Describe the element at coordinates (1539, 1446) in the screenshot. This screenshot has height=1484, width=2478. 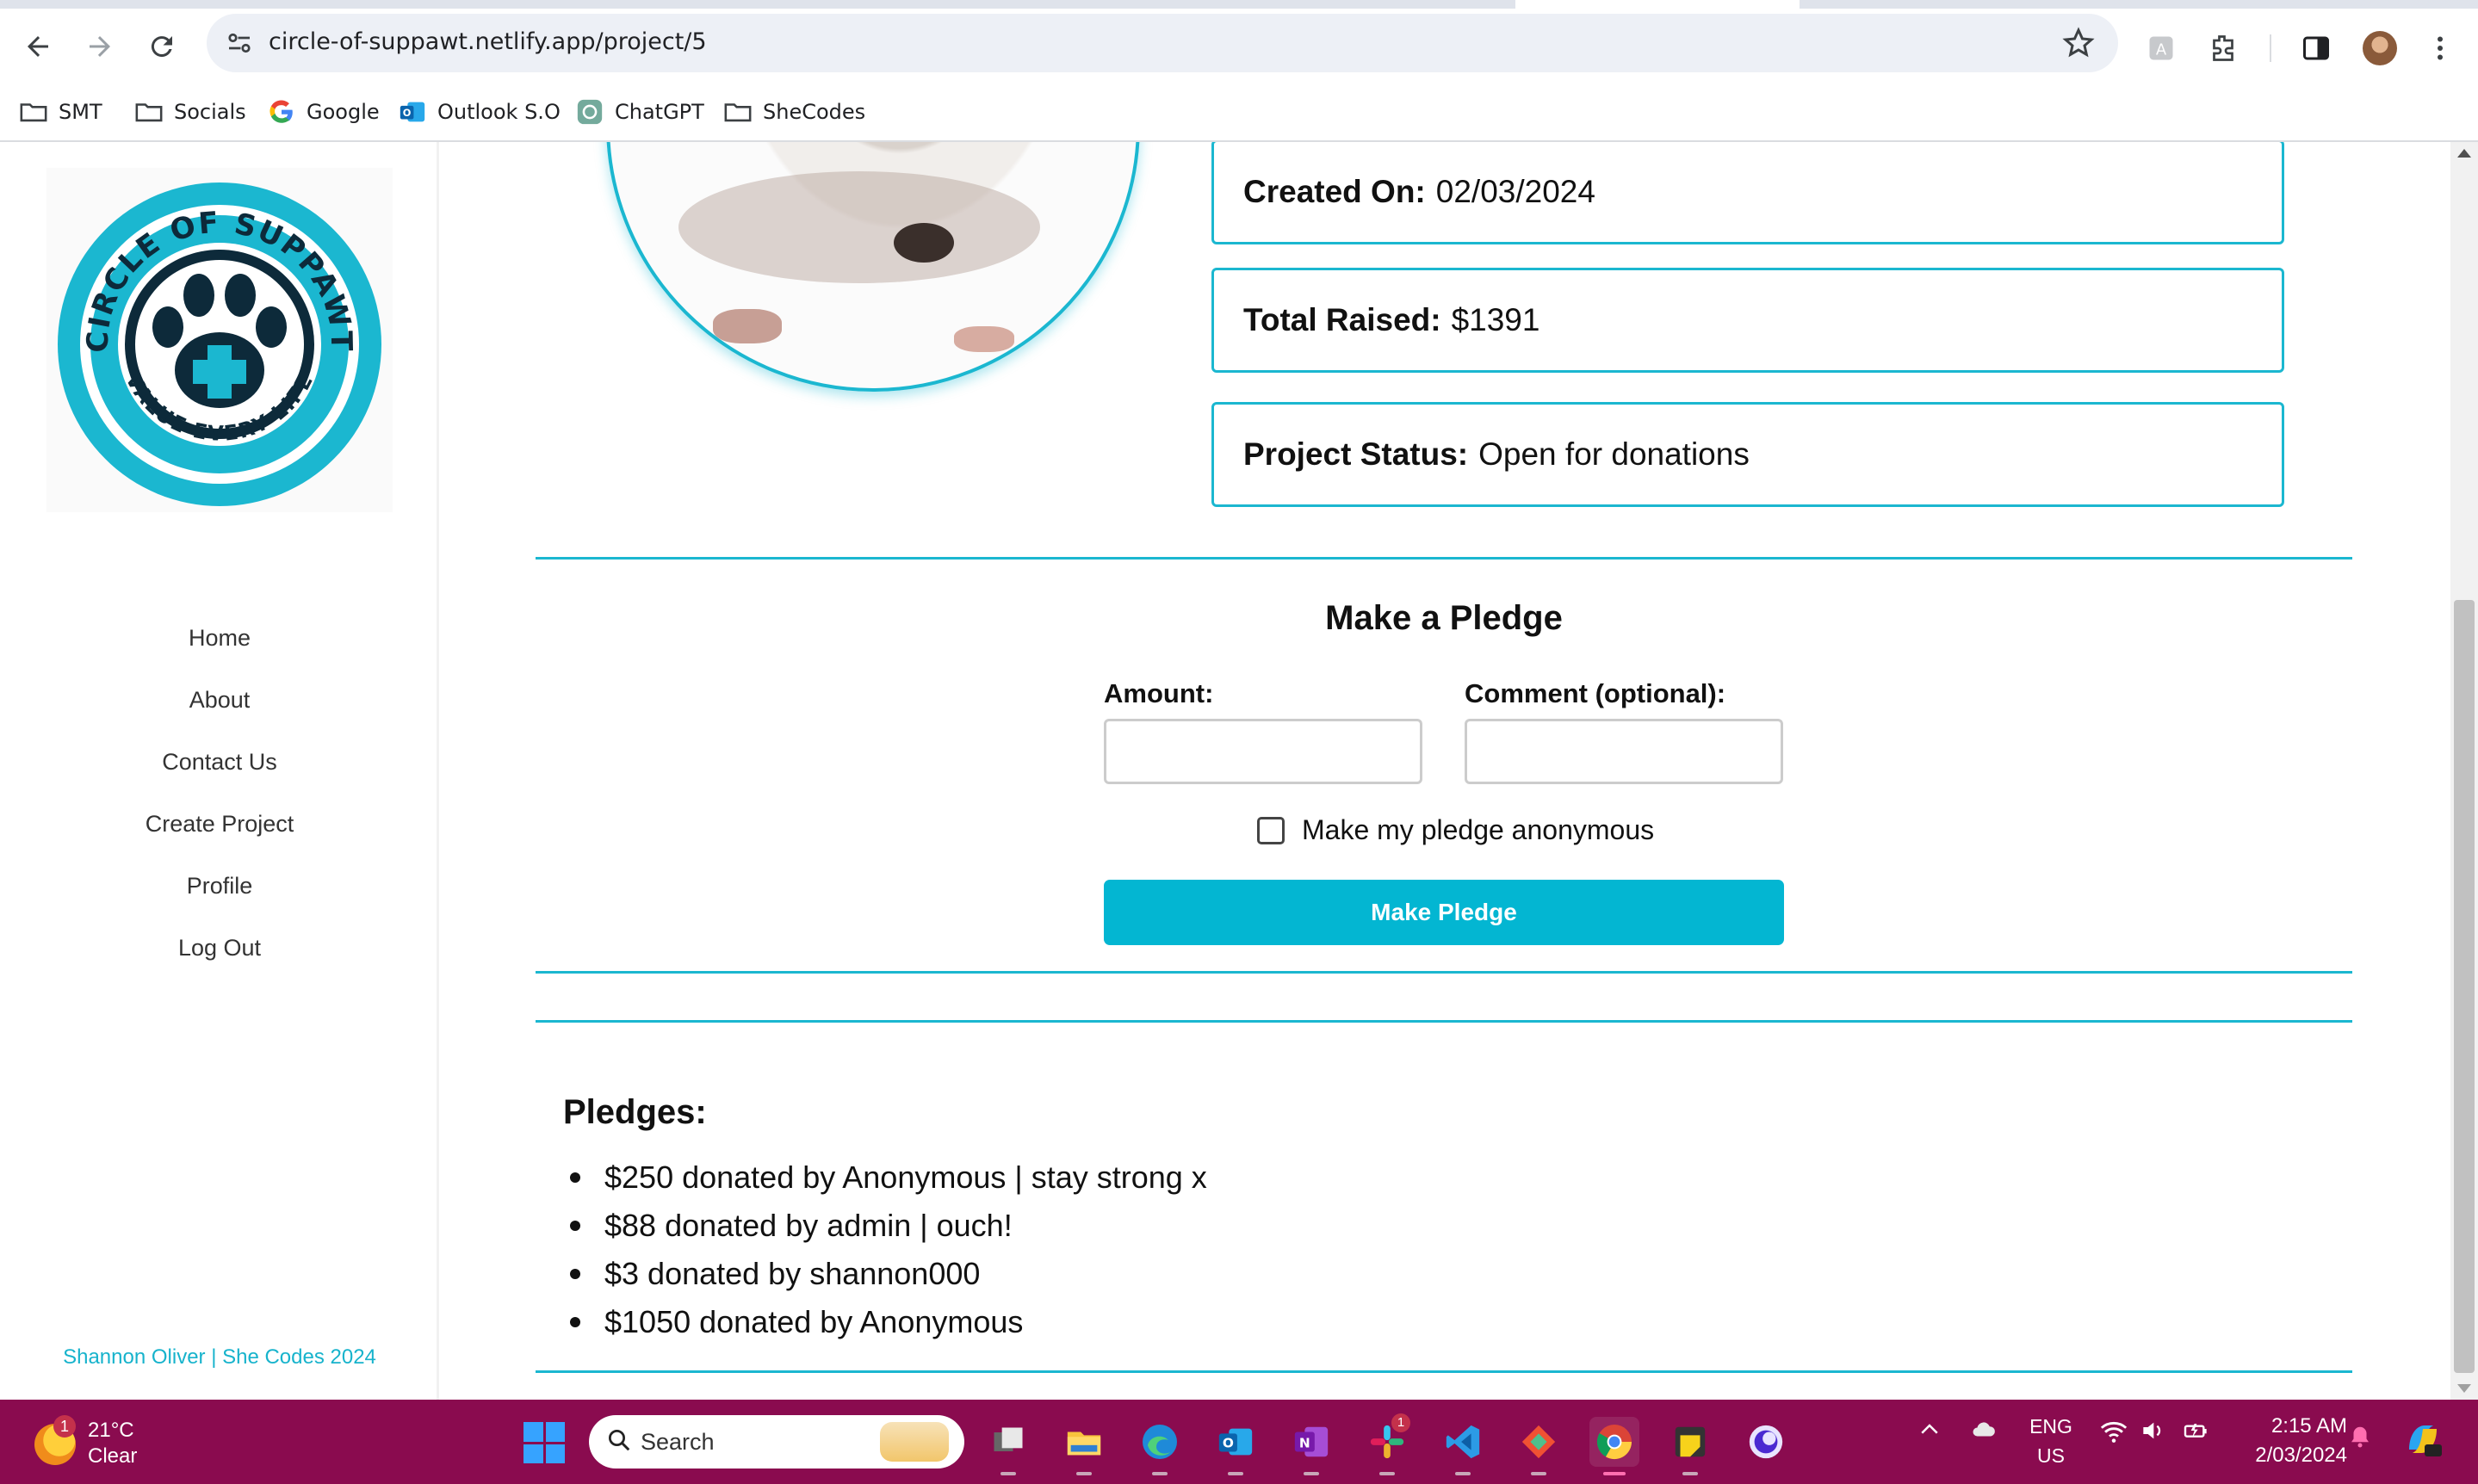
I see `git-app` at that location.